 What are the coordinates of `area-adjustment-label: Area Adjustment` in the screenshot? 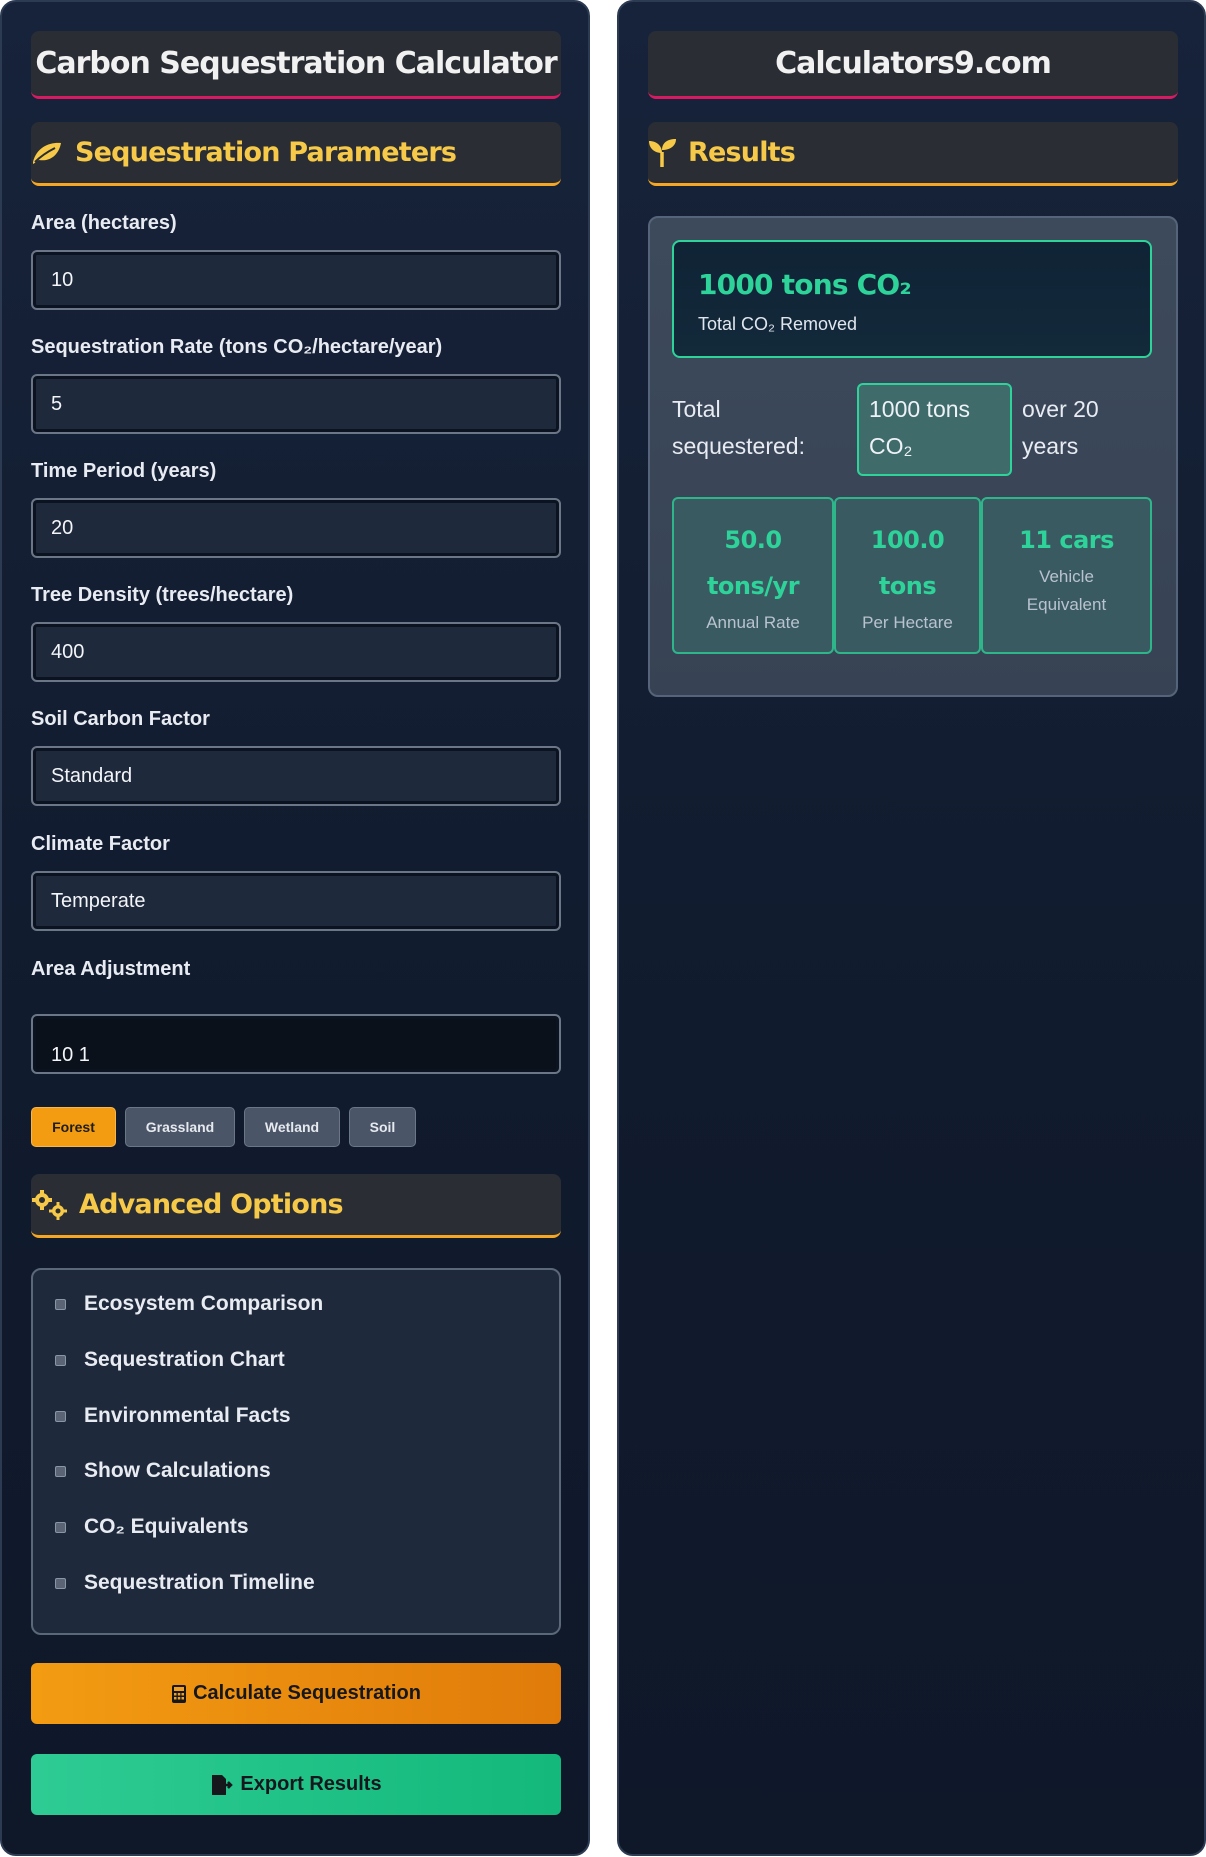 It's located at (111, 969).